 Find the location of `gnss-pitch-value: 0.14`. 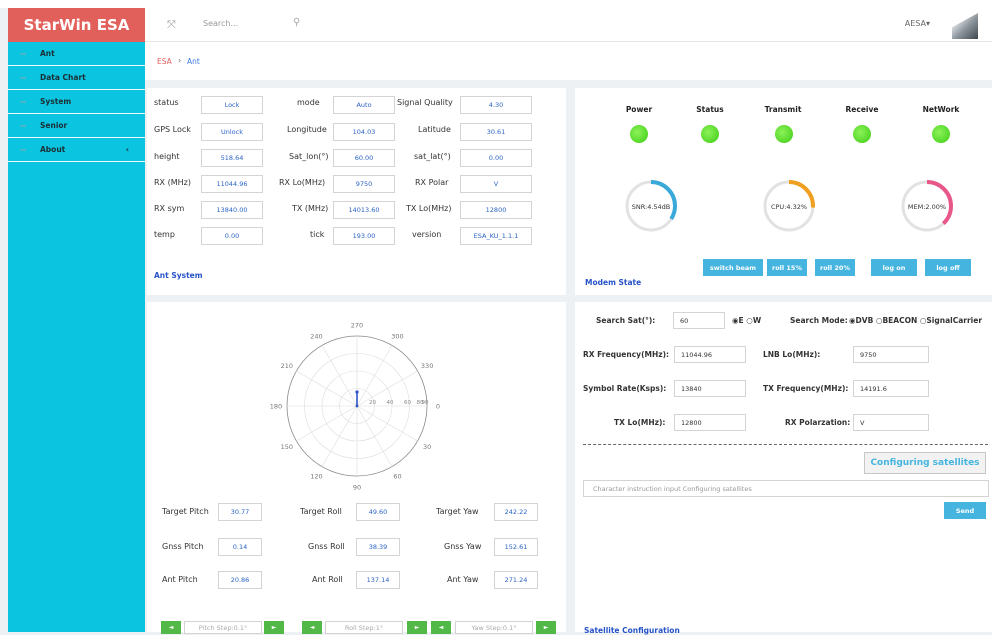

gnss-pitch-value: 0.14 is located at coordinates (240, 547).